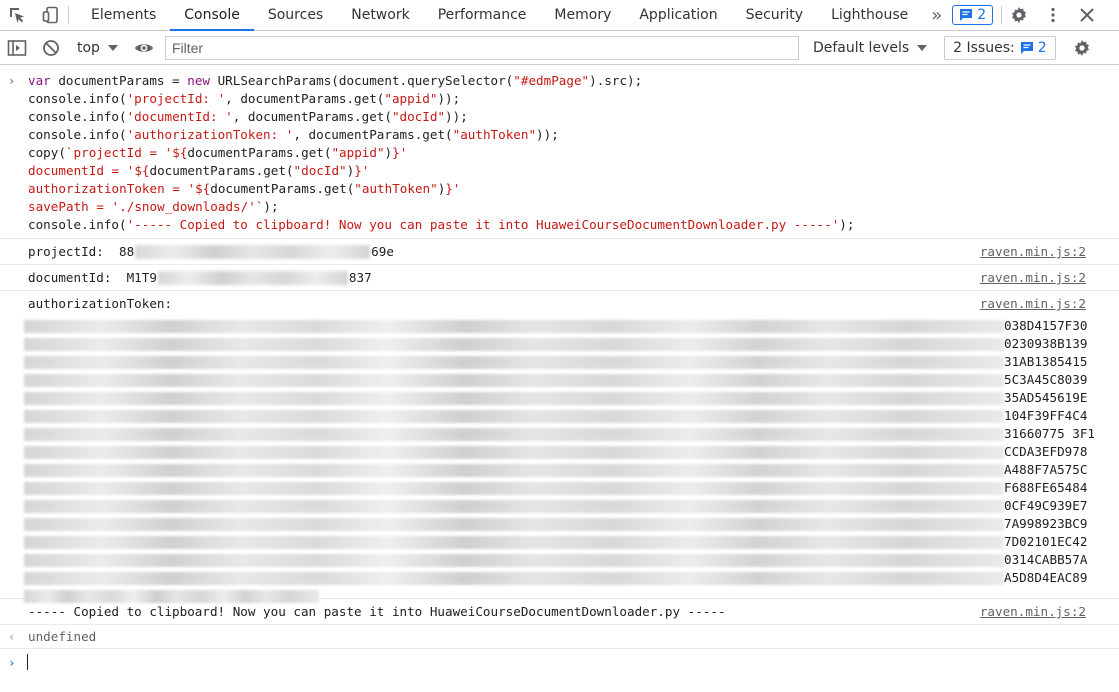 The height and width of the screenshot is (692, 1119). What do you see at coordinates (1087, 15) in the screenshot?
I see `close-devtools-icon` at bounding box center [1087, 15].